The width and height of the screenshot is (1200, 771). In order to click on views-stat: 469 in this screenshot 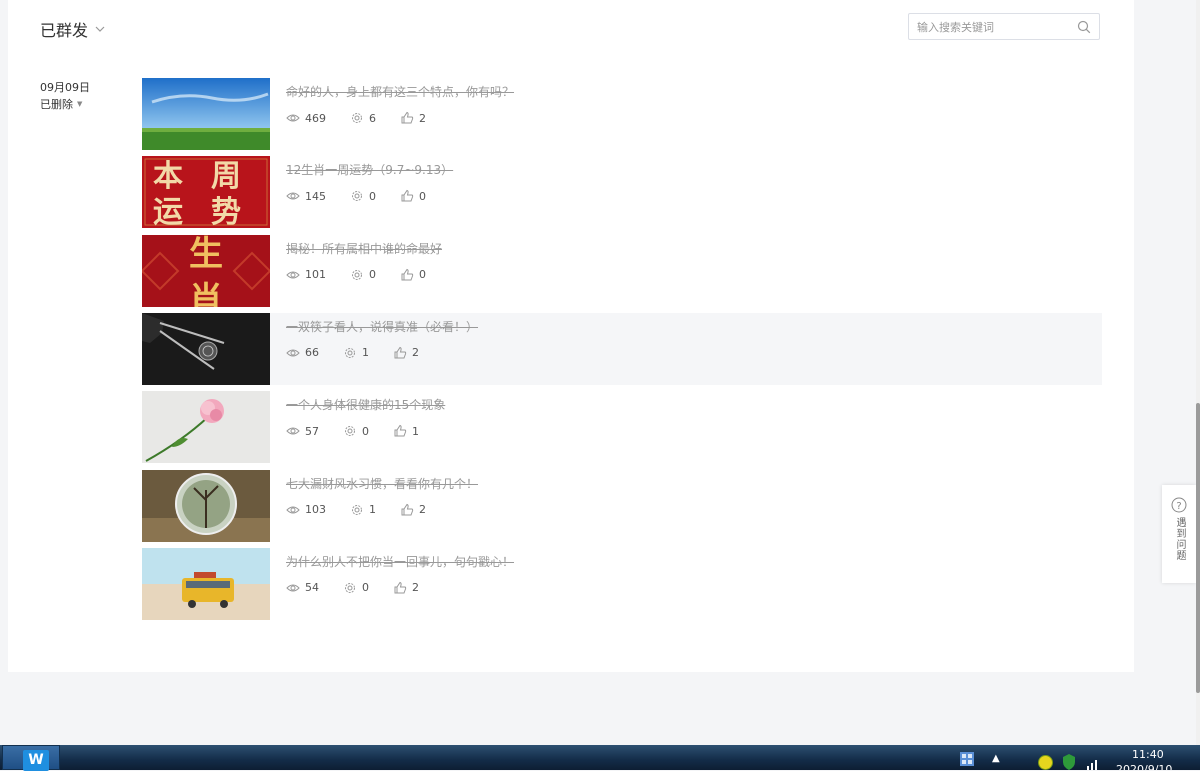, I will do `click(306, 118)`.